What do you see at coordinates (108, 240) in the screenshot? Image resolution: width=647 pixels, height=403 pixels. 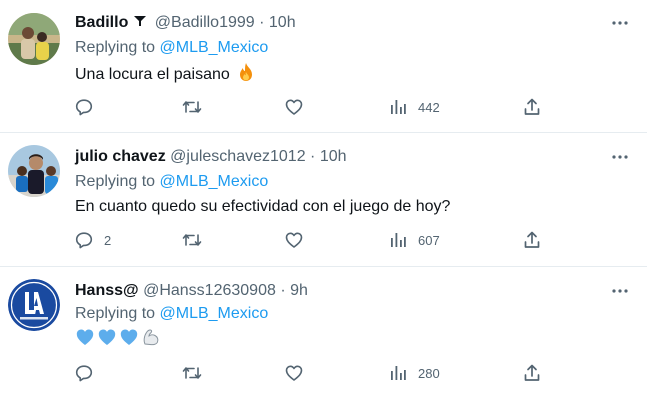 I see `reply-count: 2` at bounding box center [108, 240].